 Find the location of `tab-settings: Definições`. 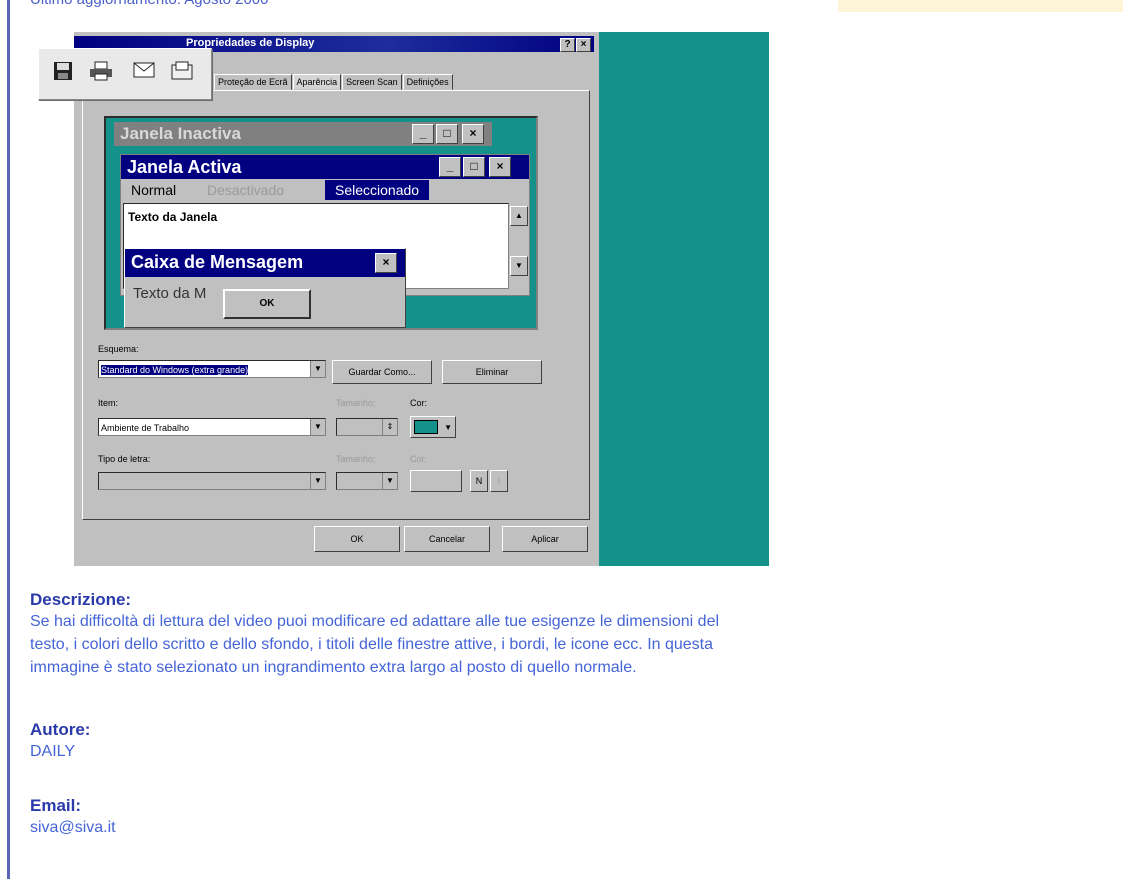

tab-settings: Definições is located at coordinates (427, 82).